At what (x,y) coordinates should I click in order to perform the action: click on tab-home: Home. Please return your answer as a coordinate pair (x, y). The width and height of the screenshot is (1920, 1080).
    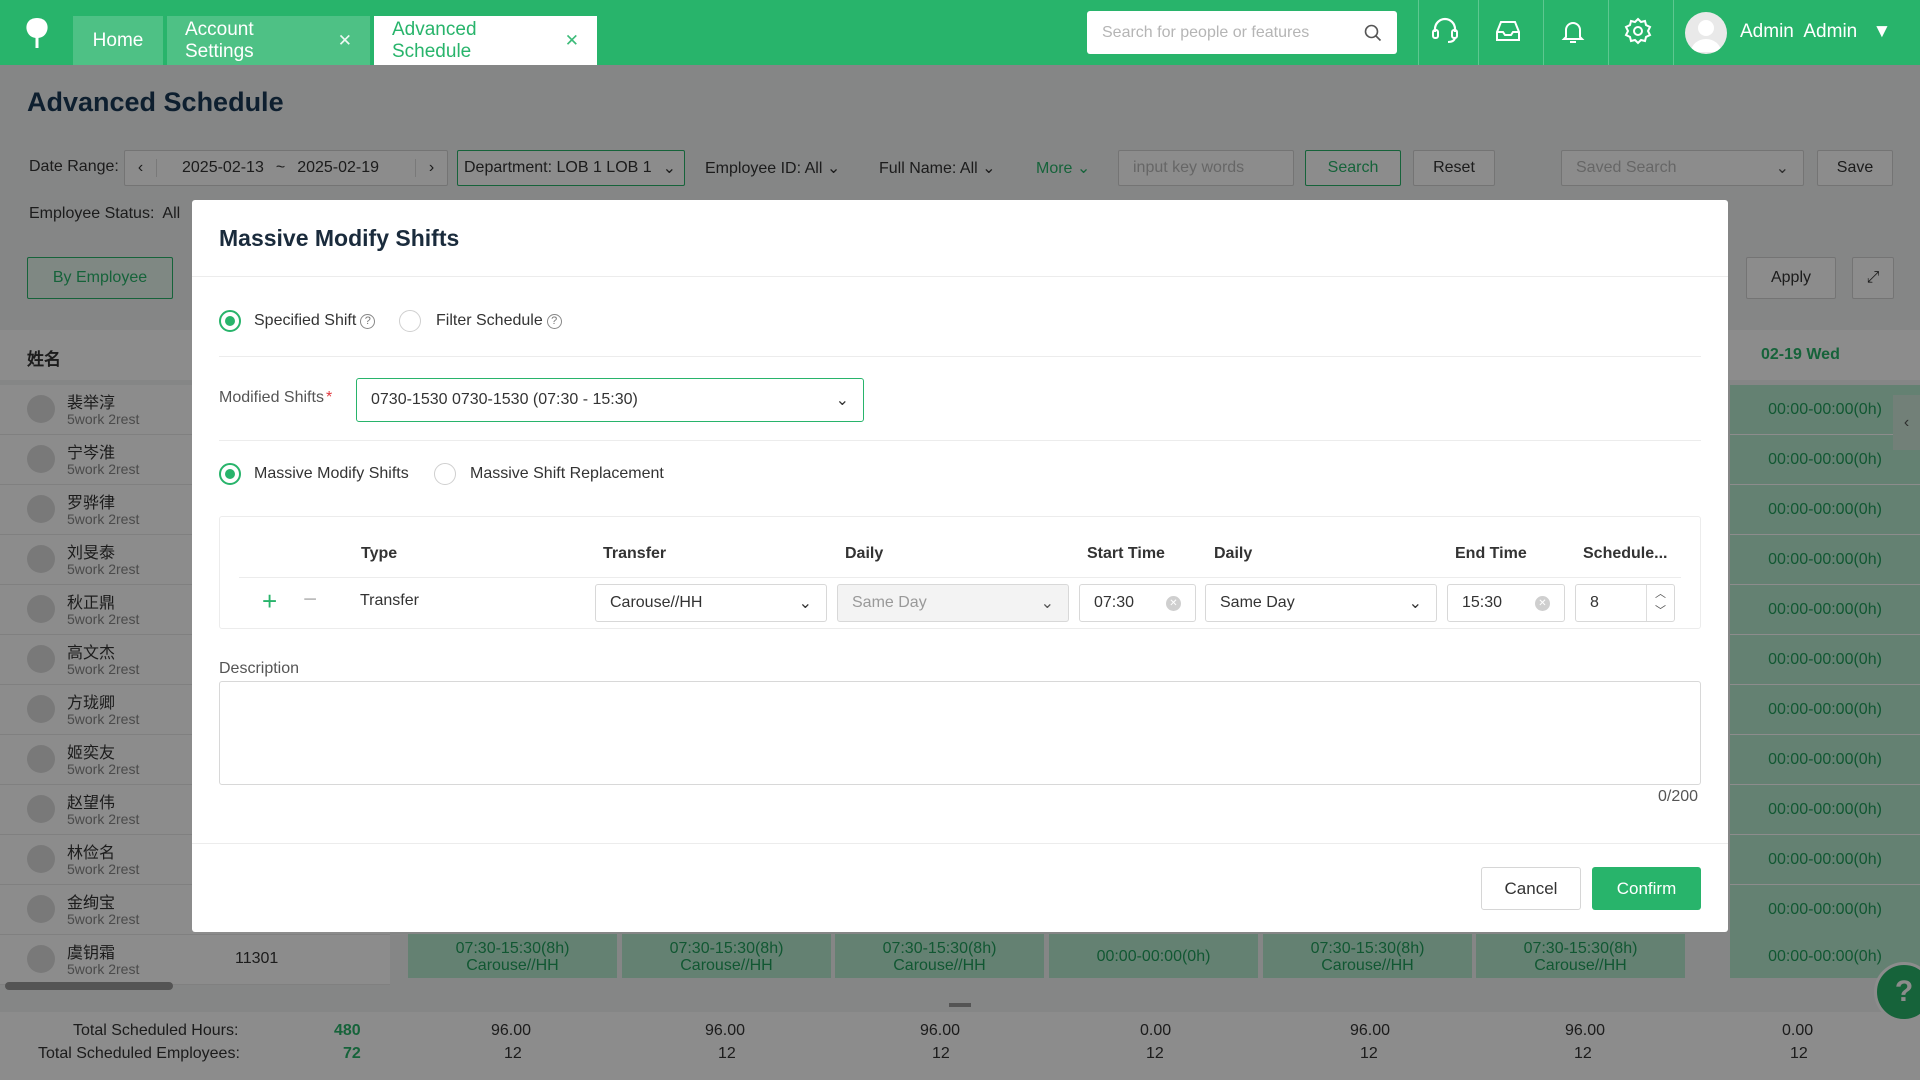
    Looking at the image, I should click on (118, 40).